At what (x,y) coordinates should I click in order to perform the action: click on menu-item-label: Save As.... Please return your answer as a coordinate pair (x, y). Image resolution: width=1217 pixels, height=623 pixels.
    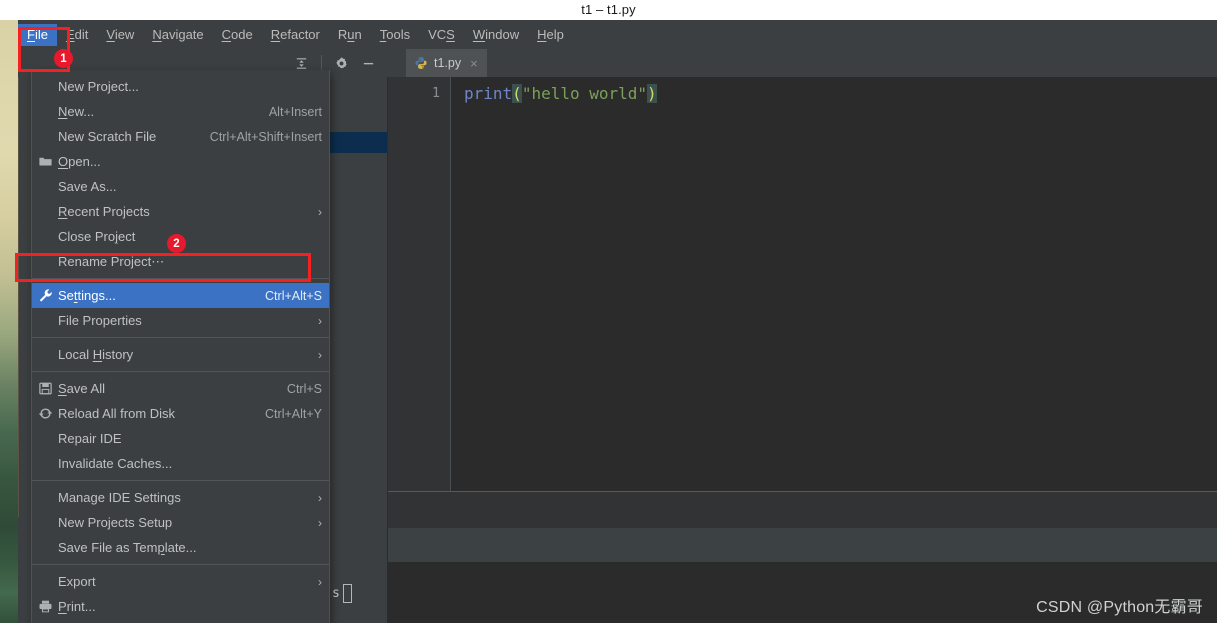
    Looking at the image, I should click on (87, 186).